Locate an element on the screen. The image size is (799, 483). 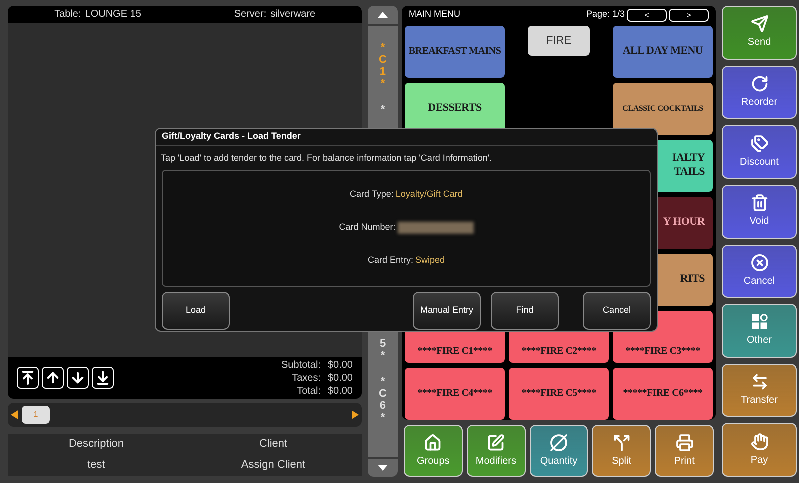
triangle-down-icon is located at coordinates (383, 468).